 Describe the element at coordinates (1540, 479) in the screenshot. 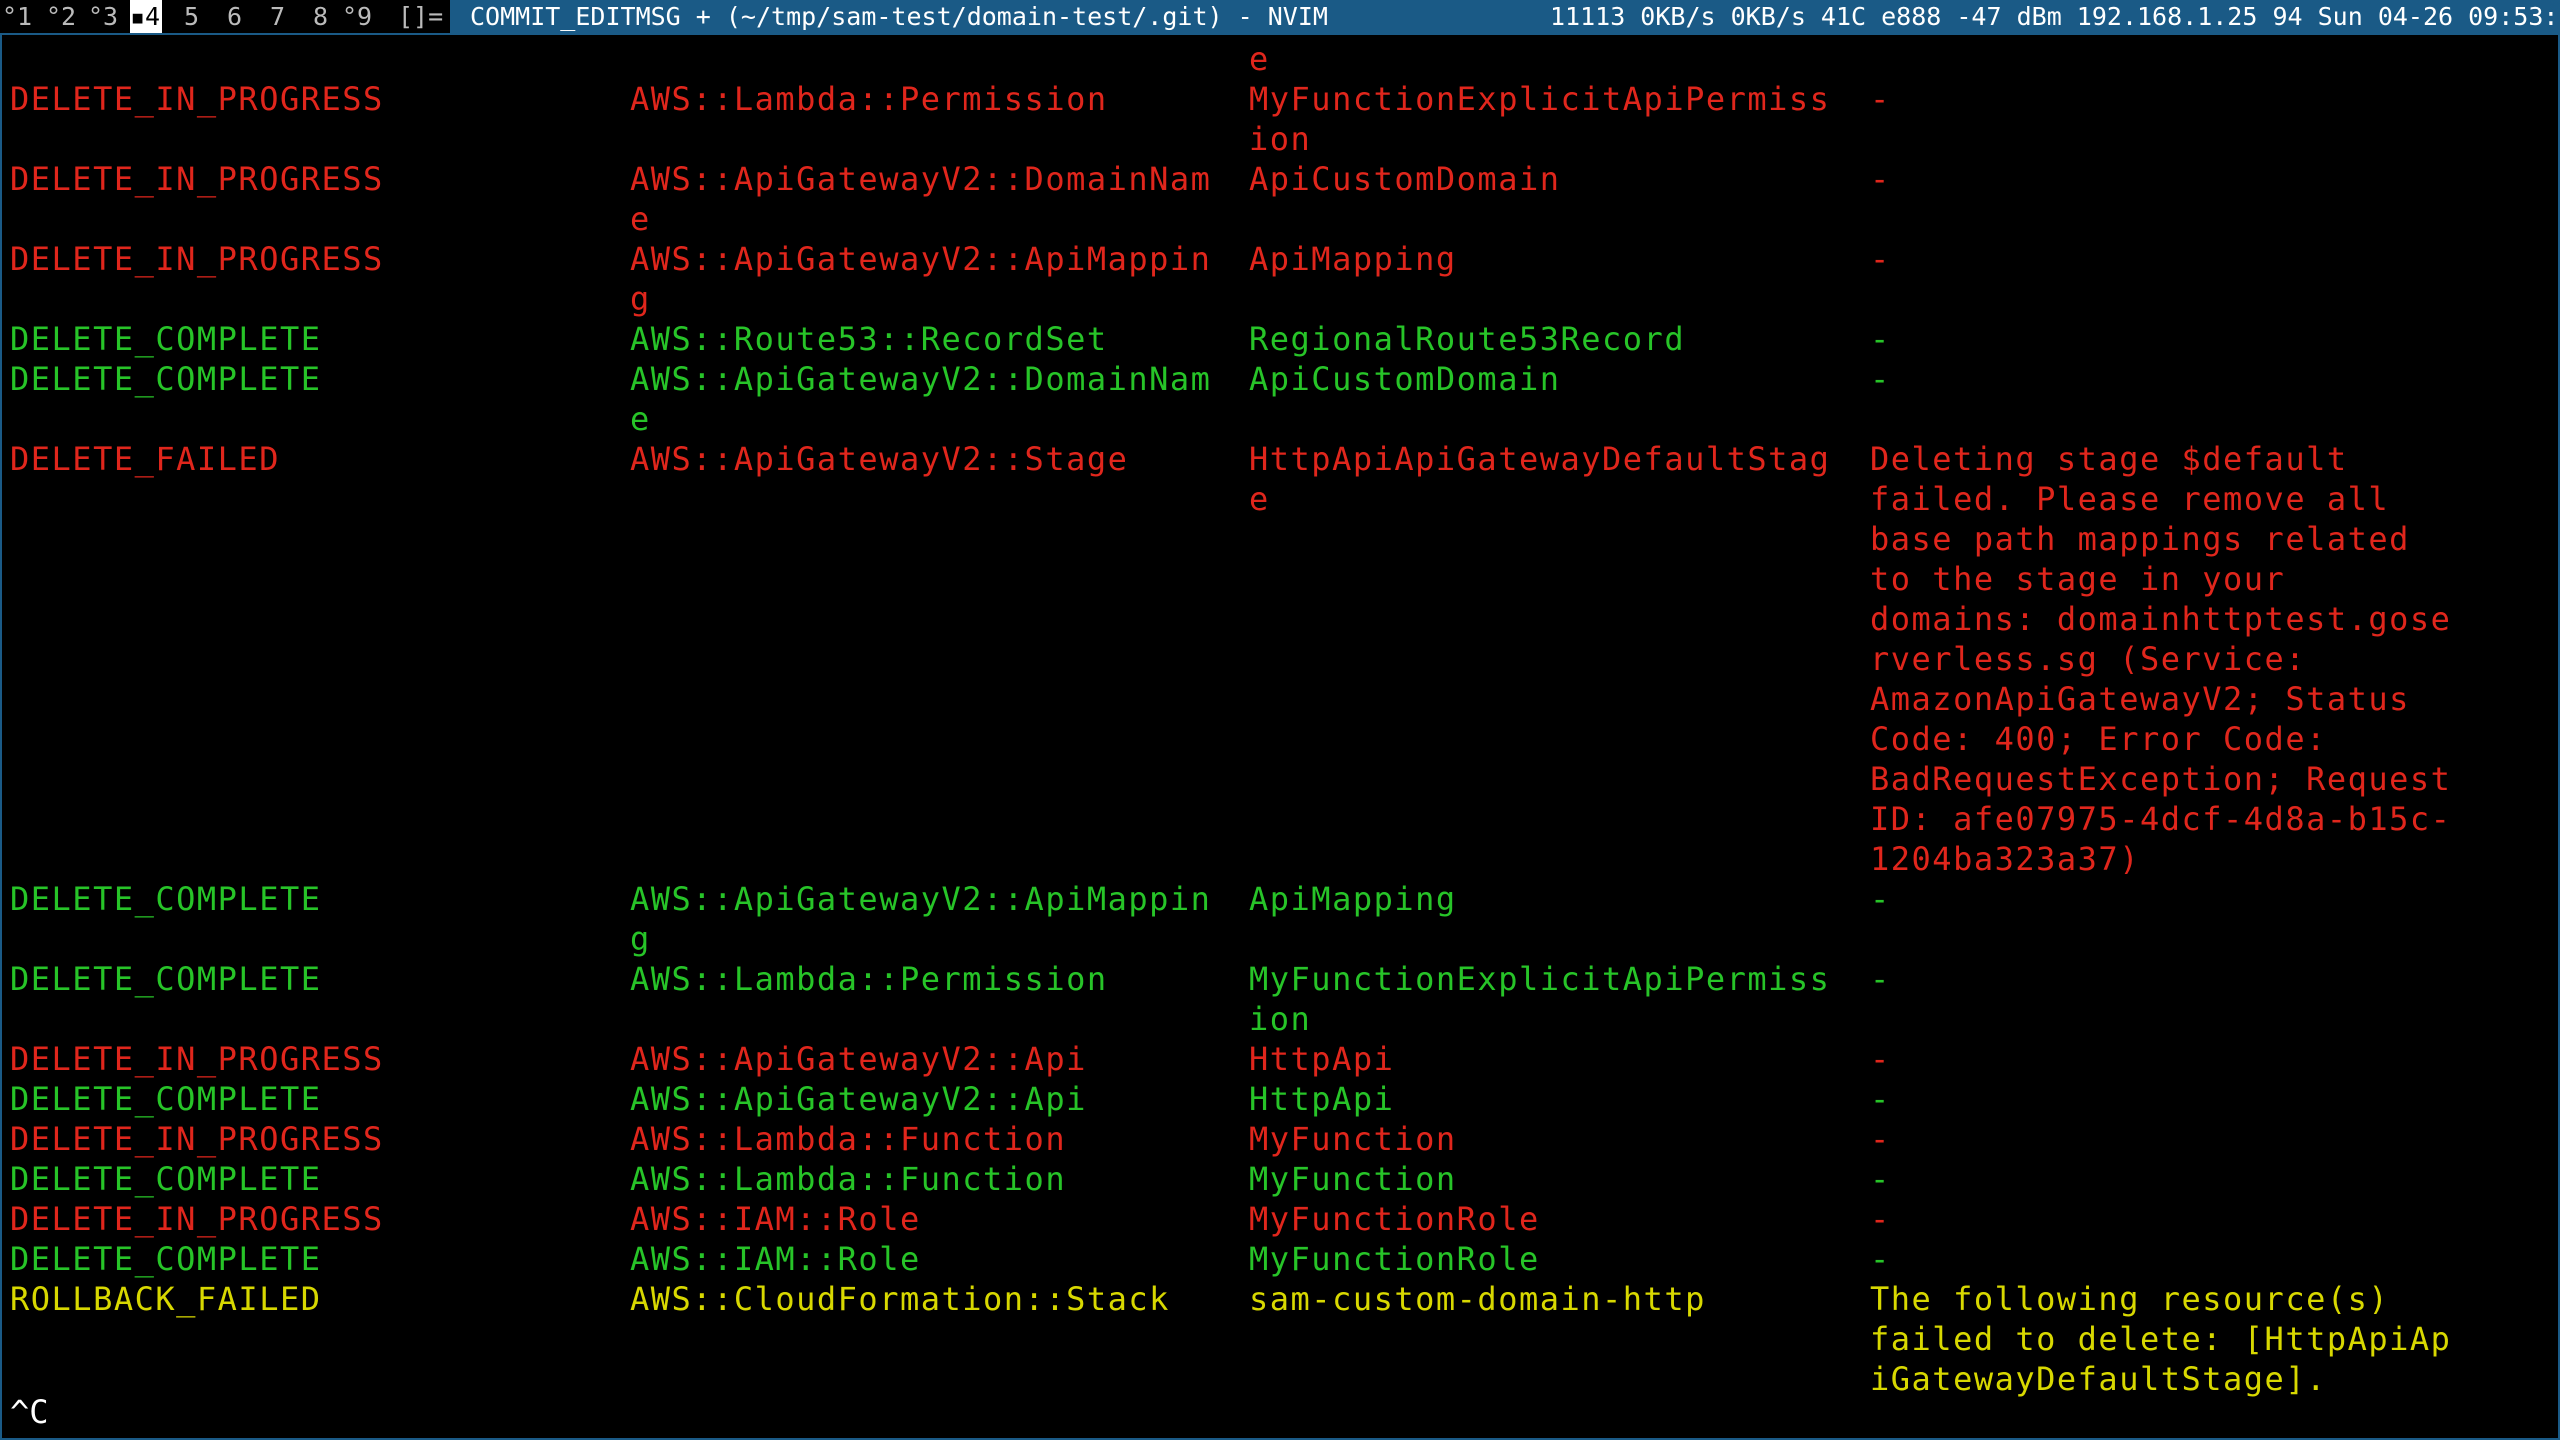

I see `logical-id-cell: HttpApiApiGatewayDefaultStag e` at that location.